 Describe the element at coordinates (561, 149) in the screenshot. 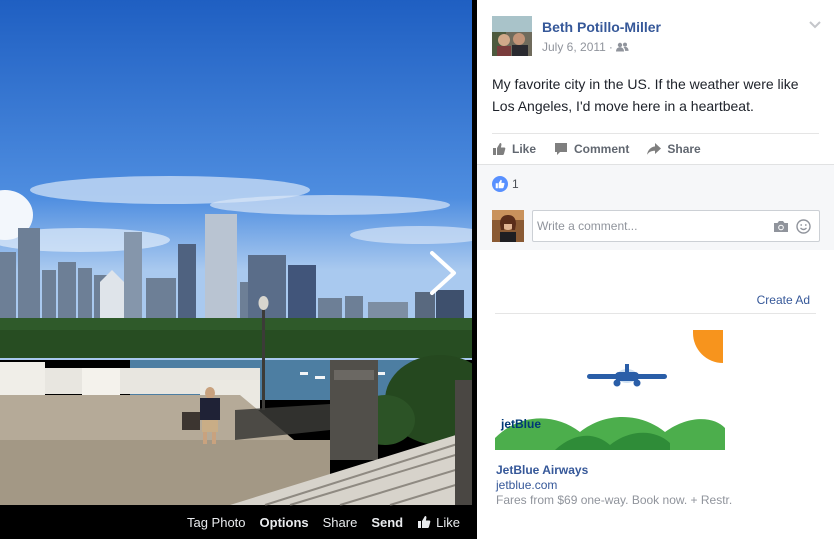

I see `comment-icon` at that location.